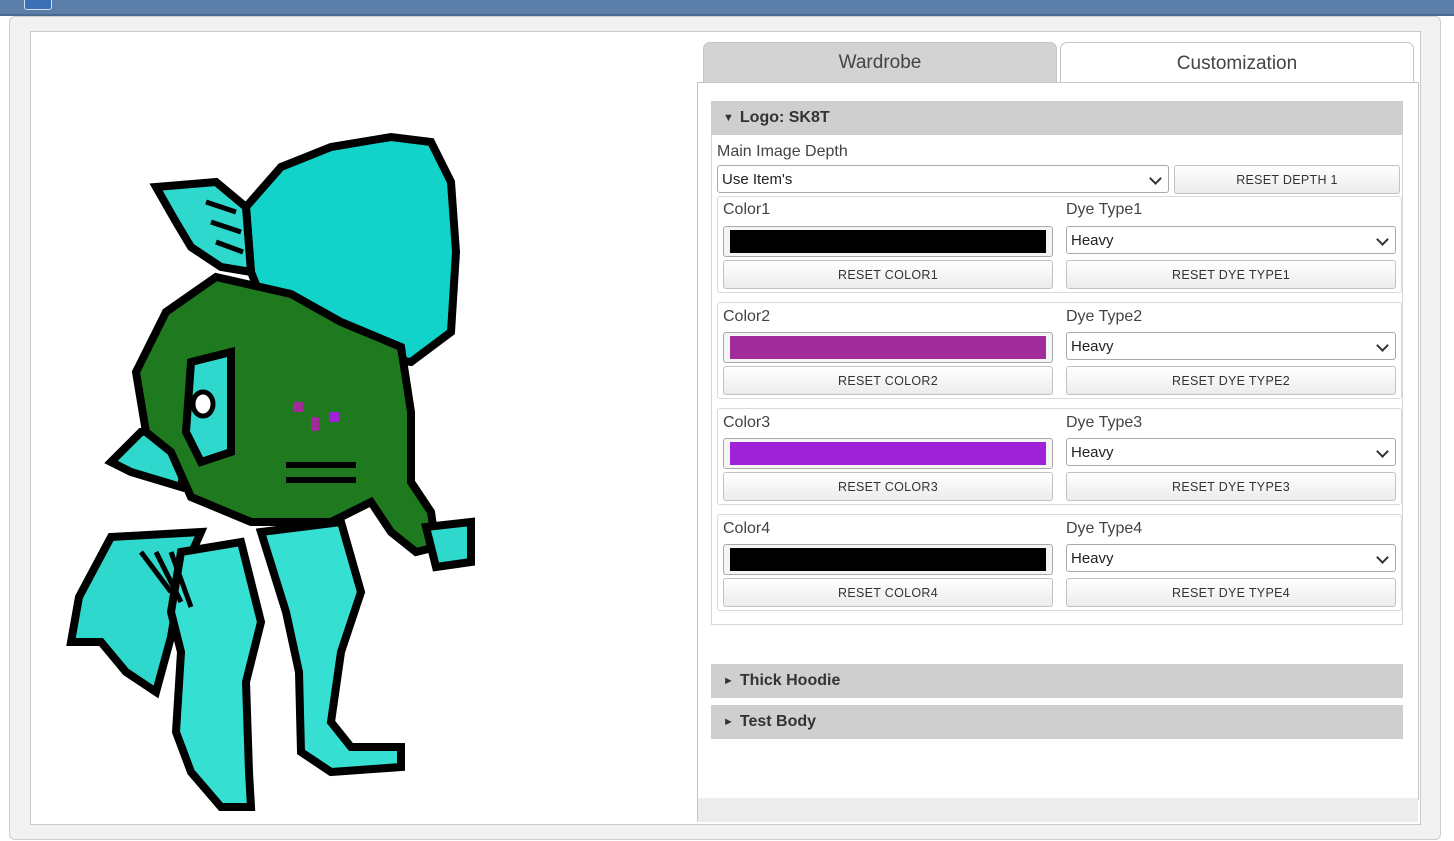 This screenshot has height=841, width=1454. What do you see at coordinates (330, 647) in the screenshot?
I see `right-leg` at bounding box center [330, 647].